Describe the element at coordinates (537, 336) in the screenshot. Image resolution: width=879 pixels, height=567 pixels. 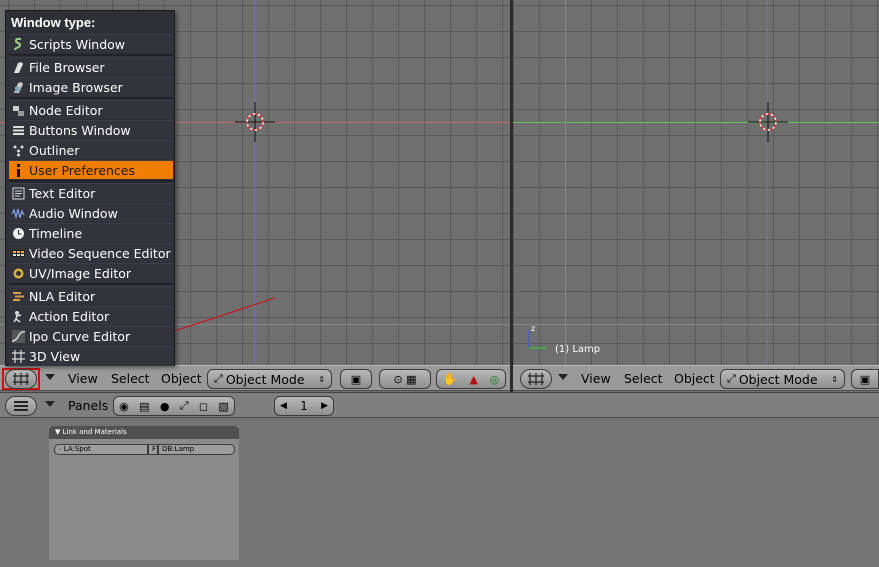
I see `axis-gizmo-icon: z` at that location.